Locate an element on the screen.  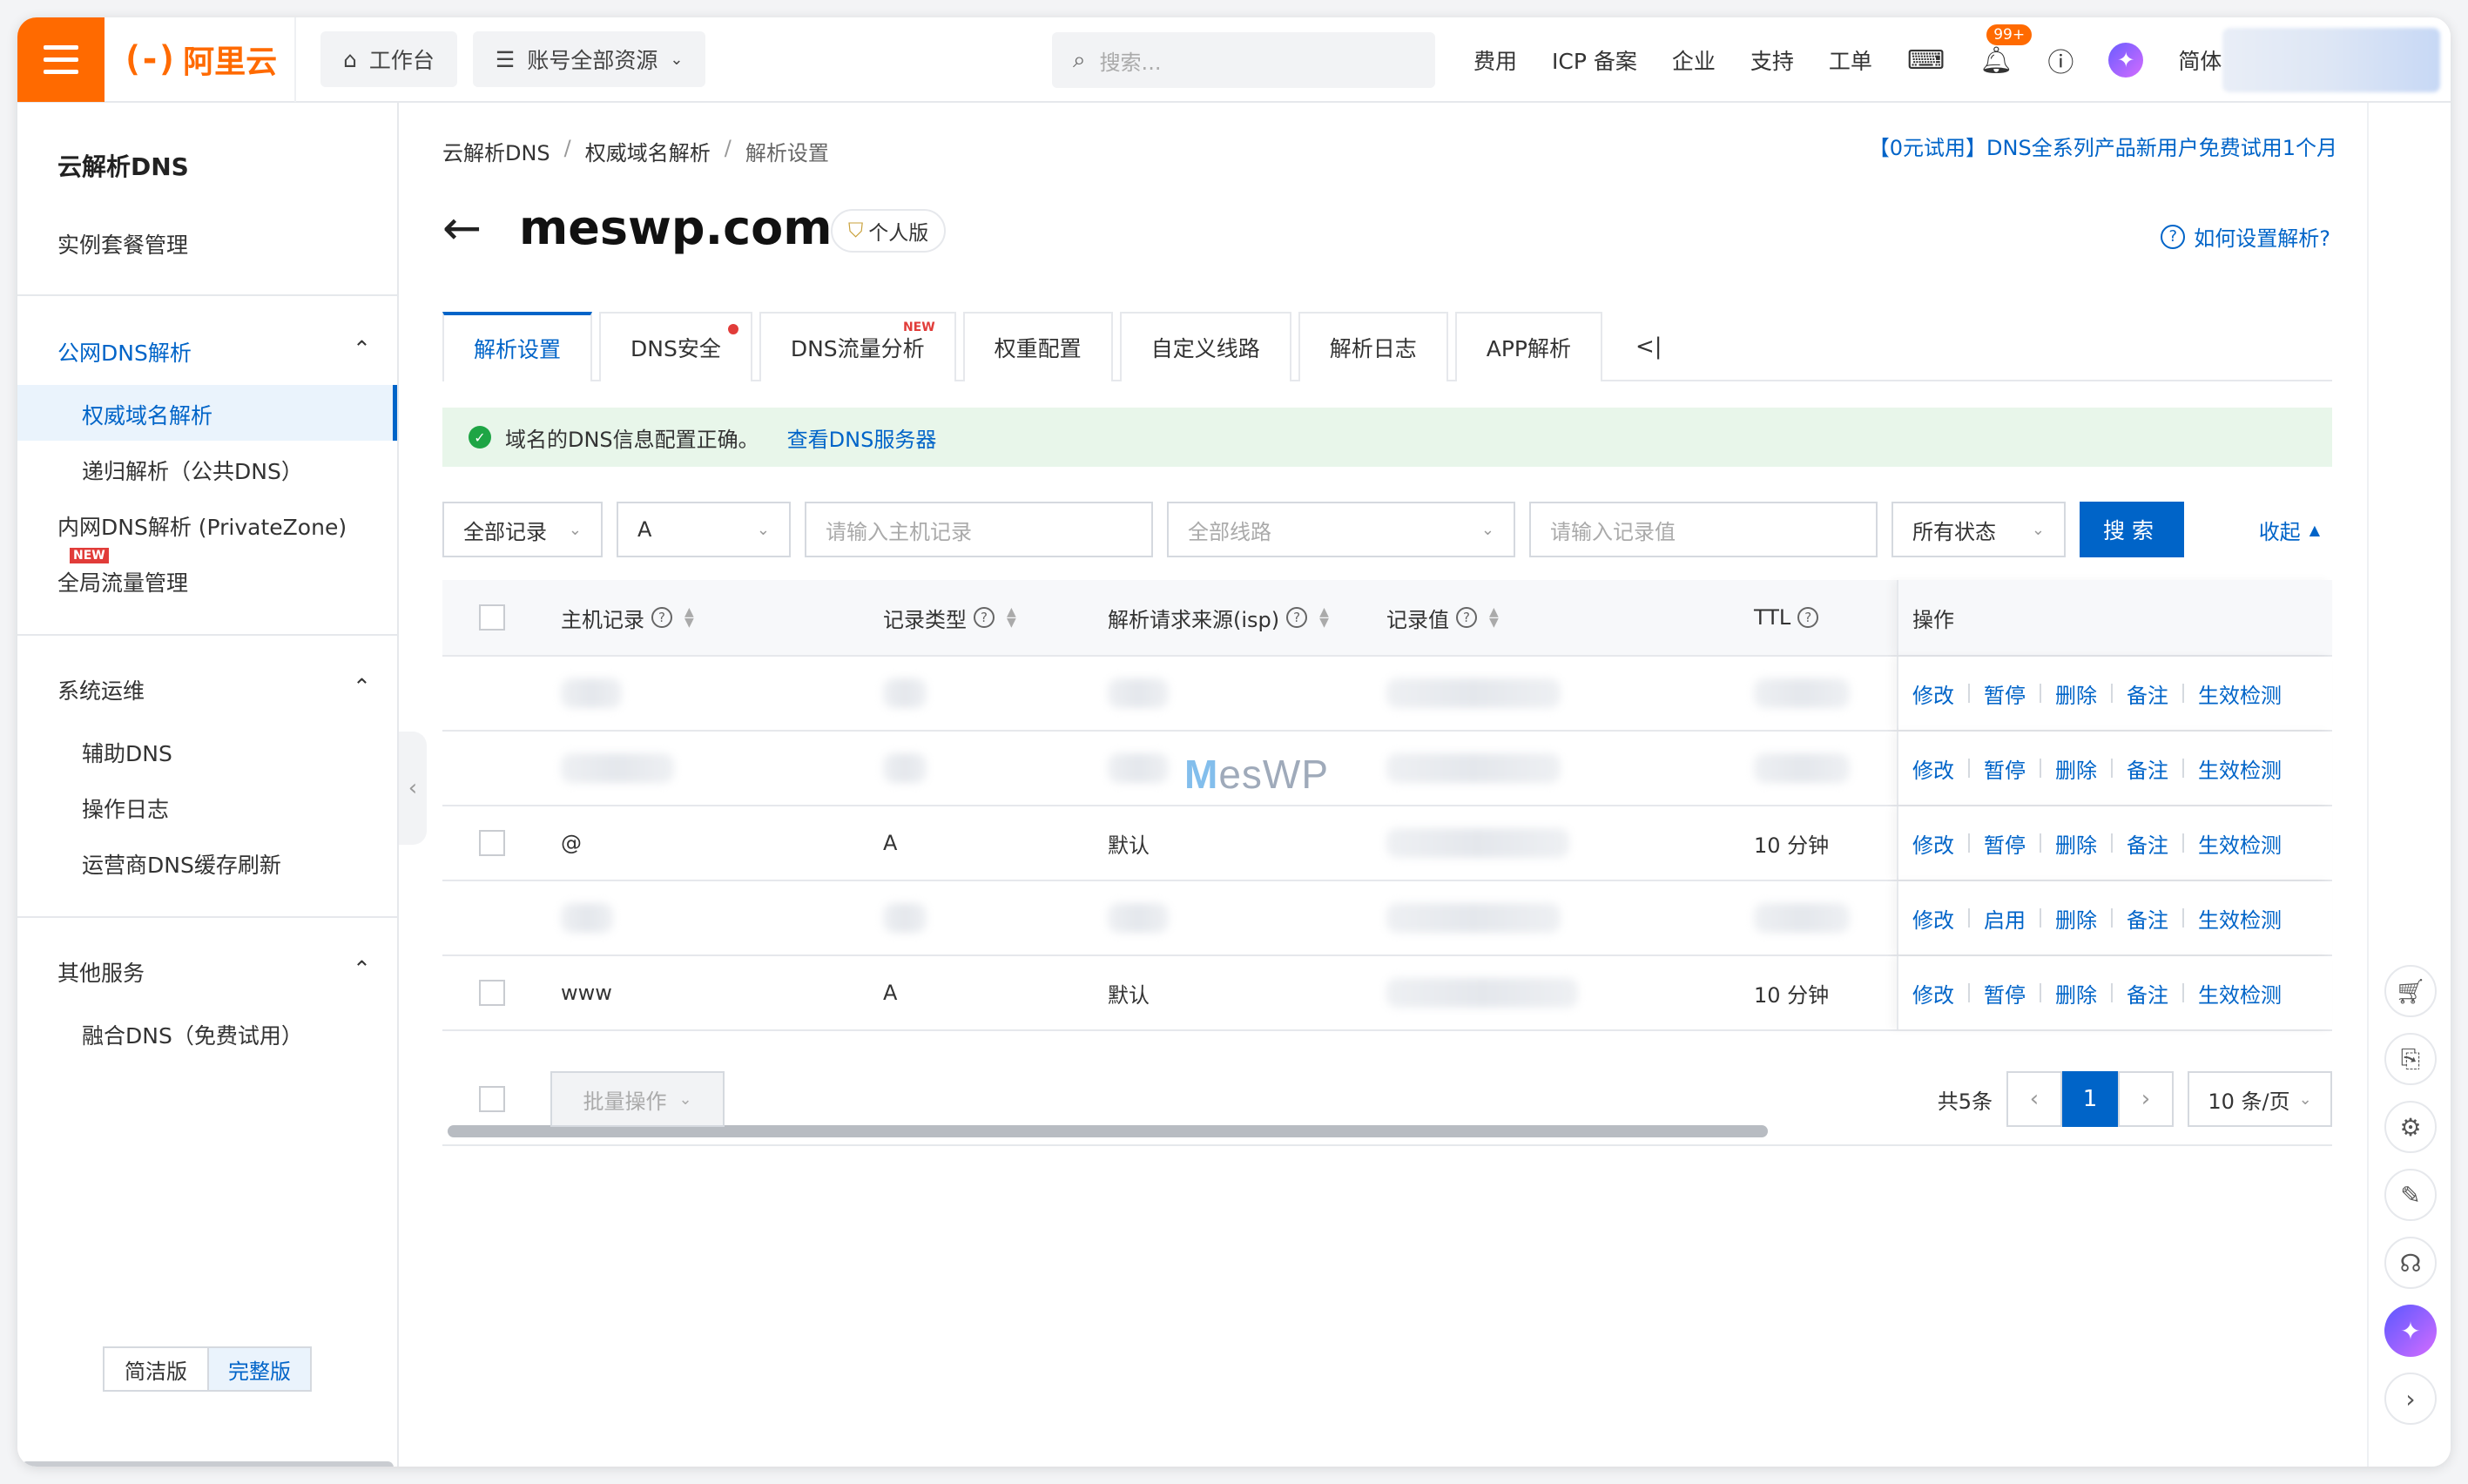
workbench-button: ⌂ 工作台 is located at coordinates (389, 59).